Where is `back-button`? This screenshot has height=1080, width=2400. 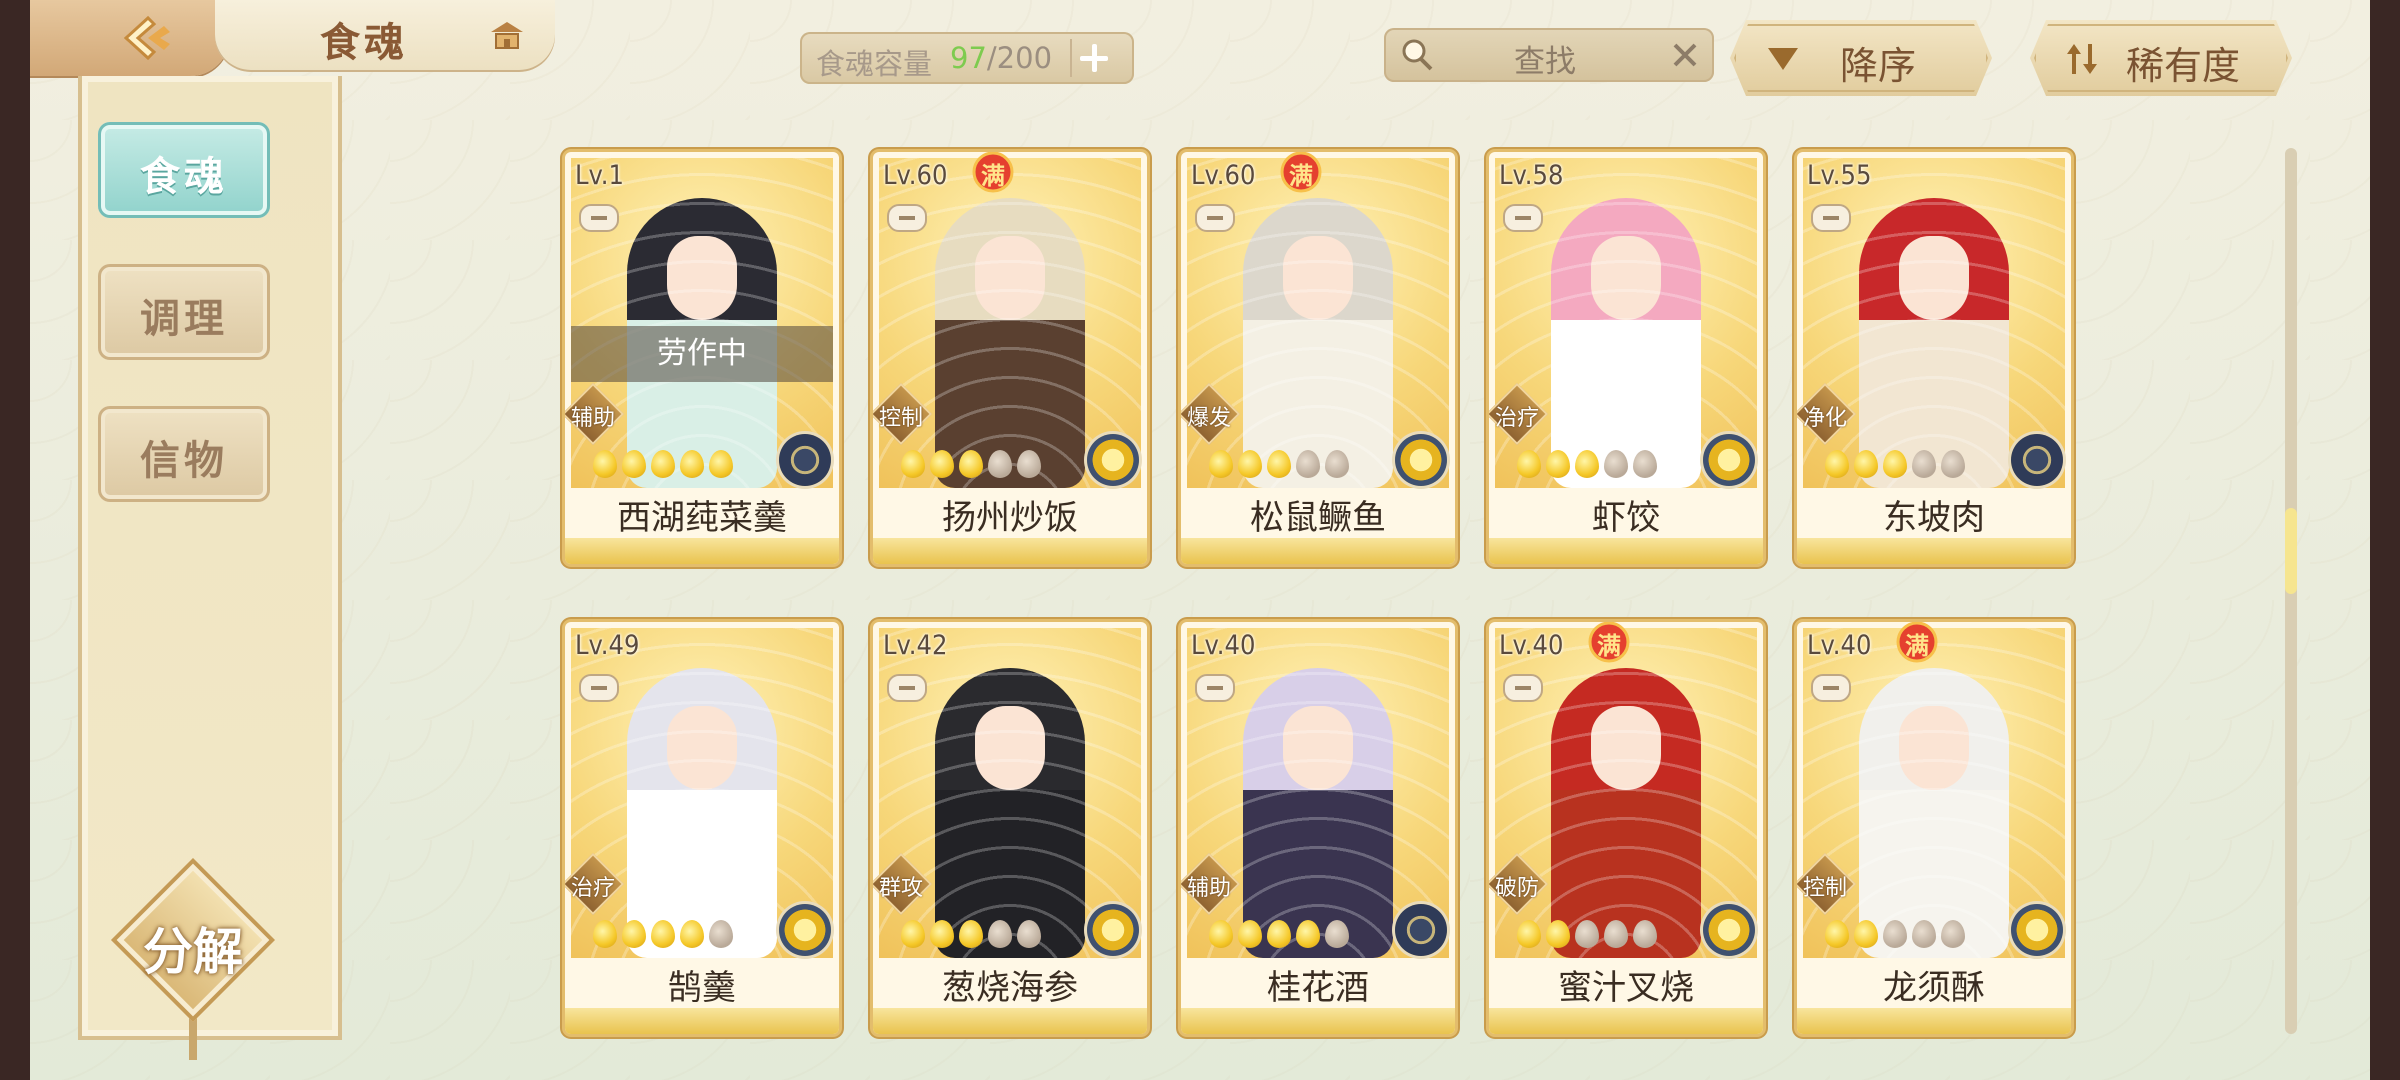 back-button is located at coordinates (149, 38).